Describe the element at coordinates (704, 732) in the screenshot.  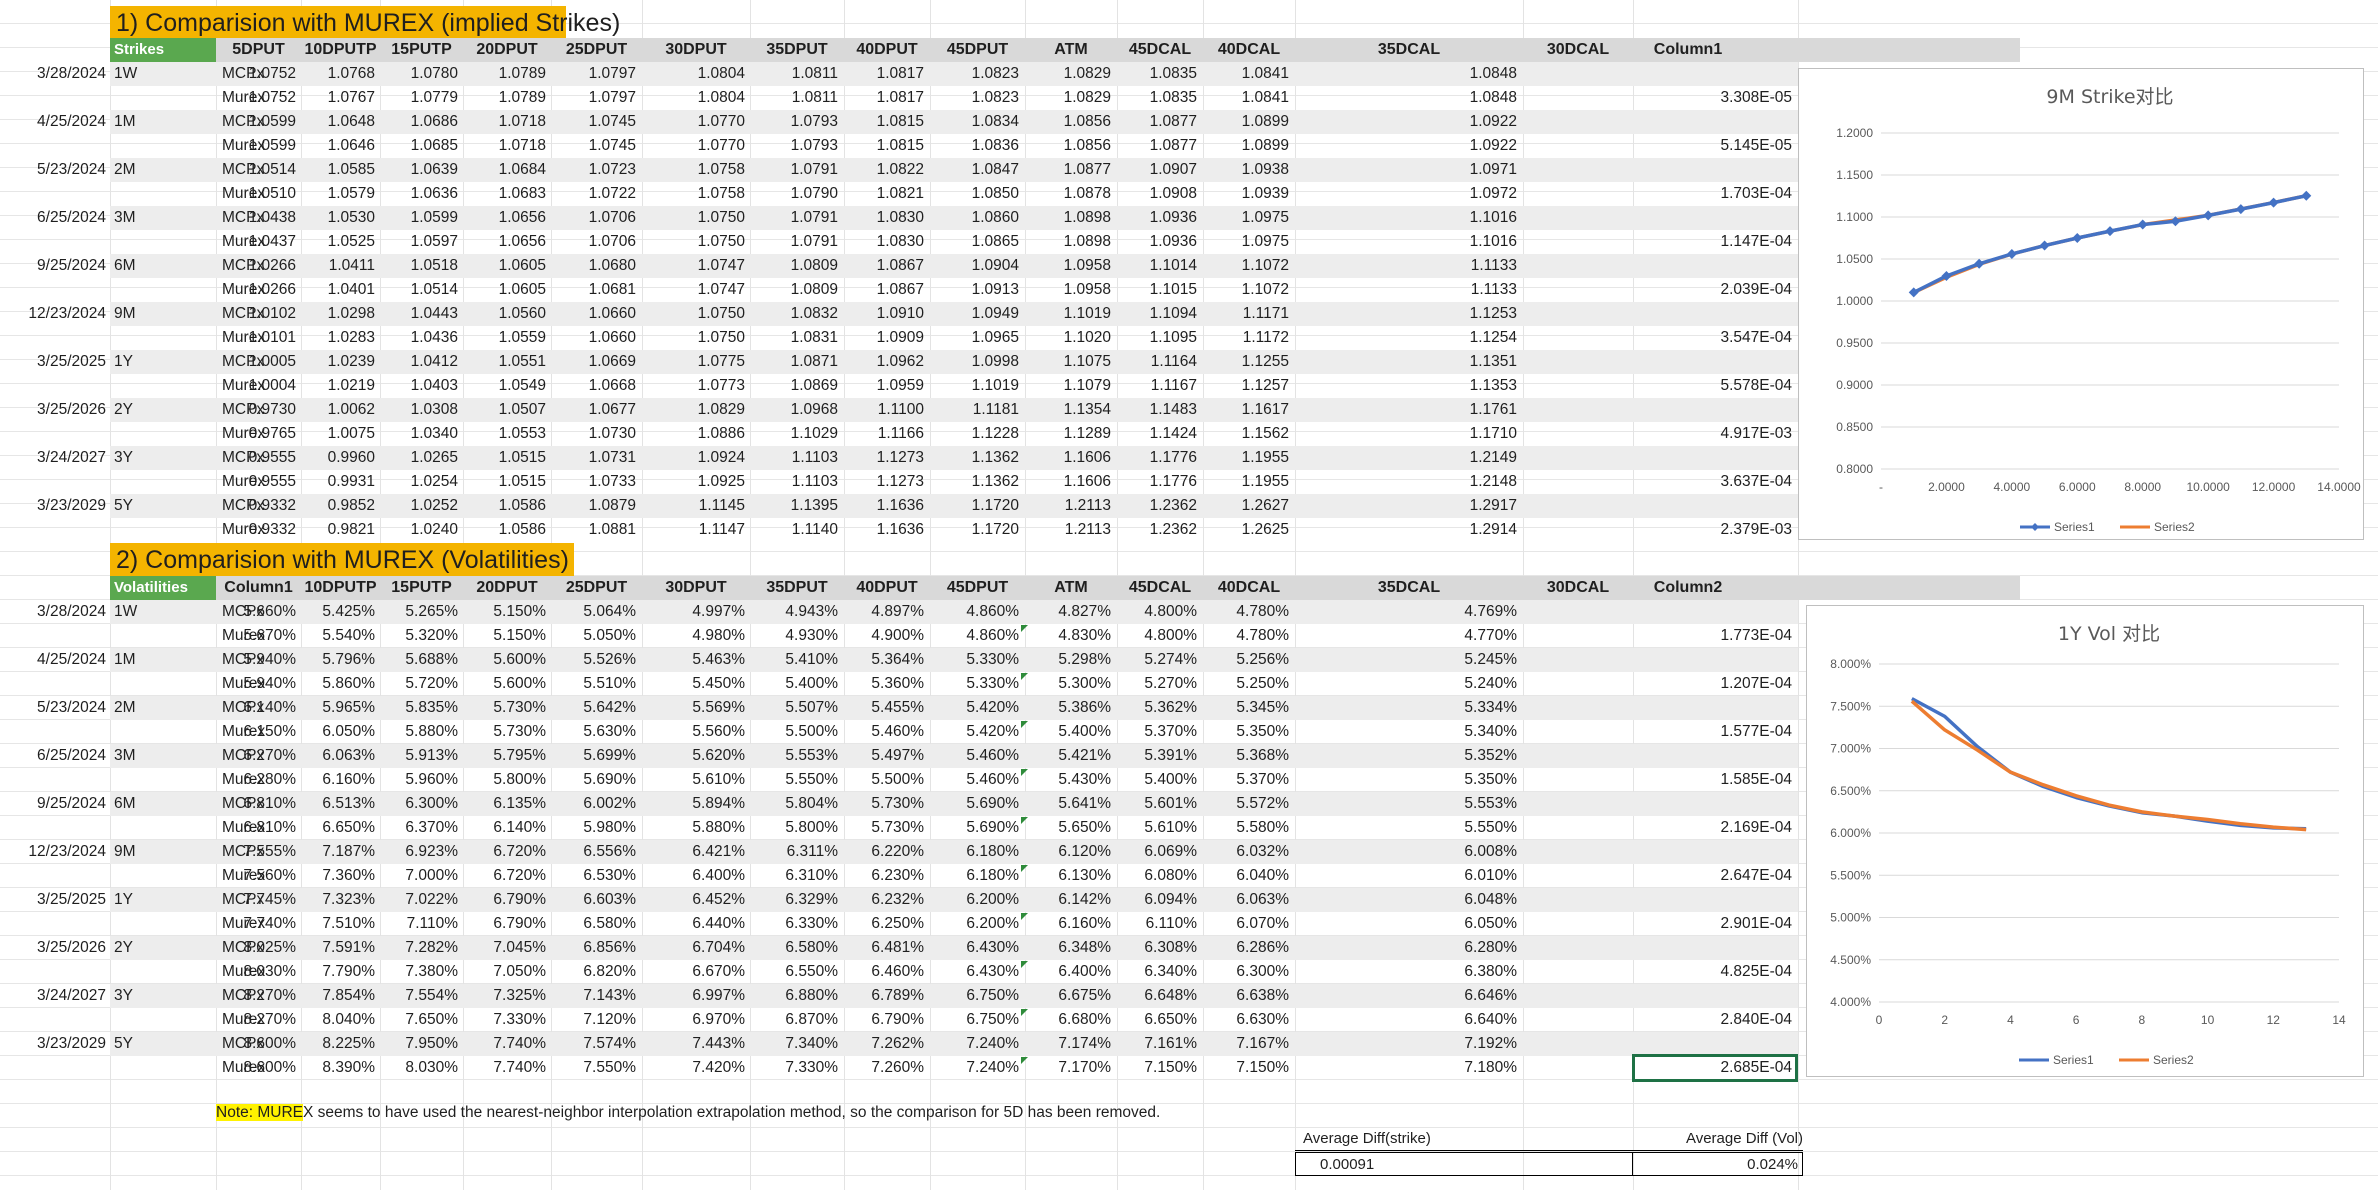
I see `murex-value: 5.560%` at that location.